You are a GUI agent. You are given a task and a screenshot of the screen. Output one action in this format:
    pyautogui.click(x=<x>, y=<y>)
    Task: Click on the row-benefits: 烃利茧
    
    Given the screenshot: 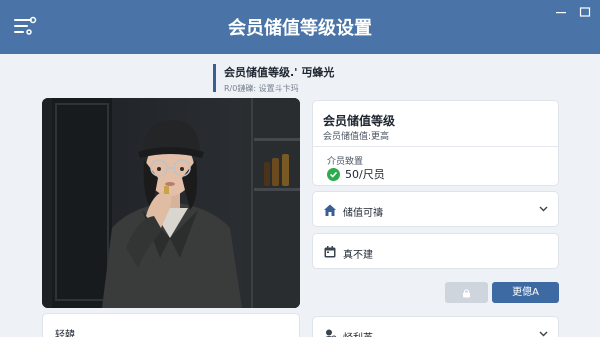 What is the action you would take?
    pyautogui.click(x=435, y=326)
    